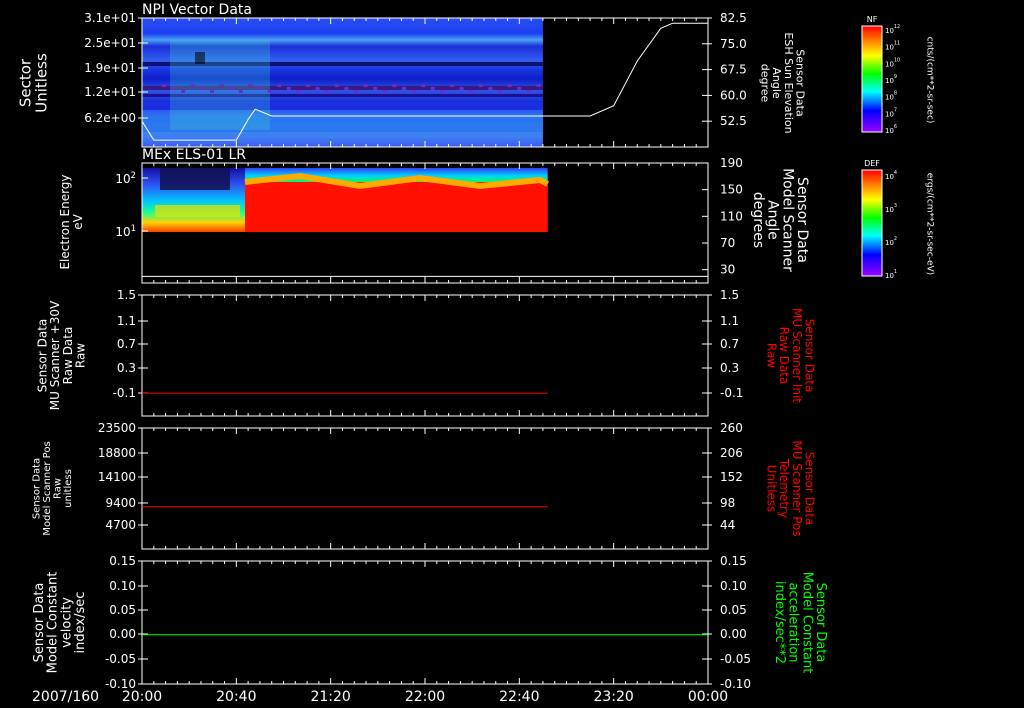 The height and width of the screenshot is (708, 1024). Describe the element at coordinates (47, 488) in the screenshot. I see `y-axis-label-left-line: Model Scanner Pos` at that location.